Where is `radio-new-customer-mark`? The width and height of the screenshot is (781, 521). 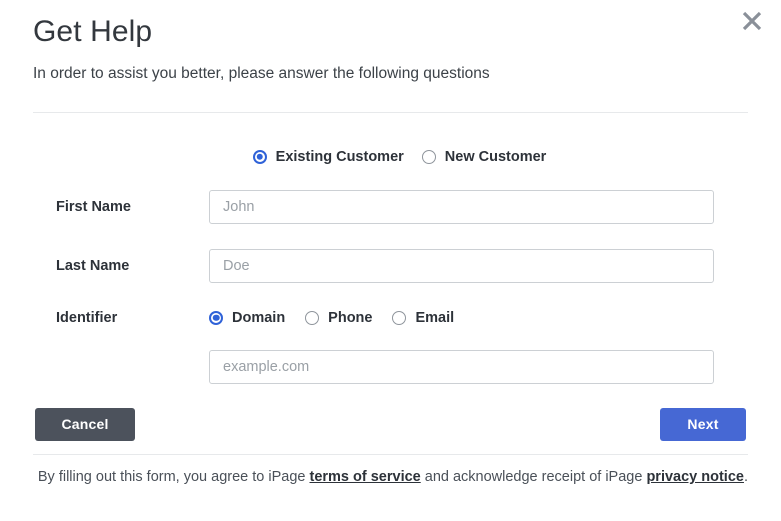
radio-new-customer-mark is located at coordinates (428, 156).